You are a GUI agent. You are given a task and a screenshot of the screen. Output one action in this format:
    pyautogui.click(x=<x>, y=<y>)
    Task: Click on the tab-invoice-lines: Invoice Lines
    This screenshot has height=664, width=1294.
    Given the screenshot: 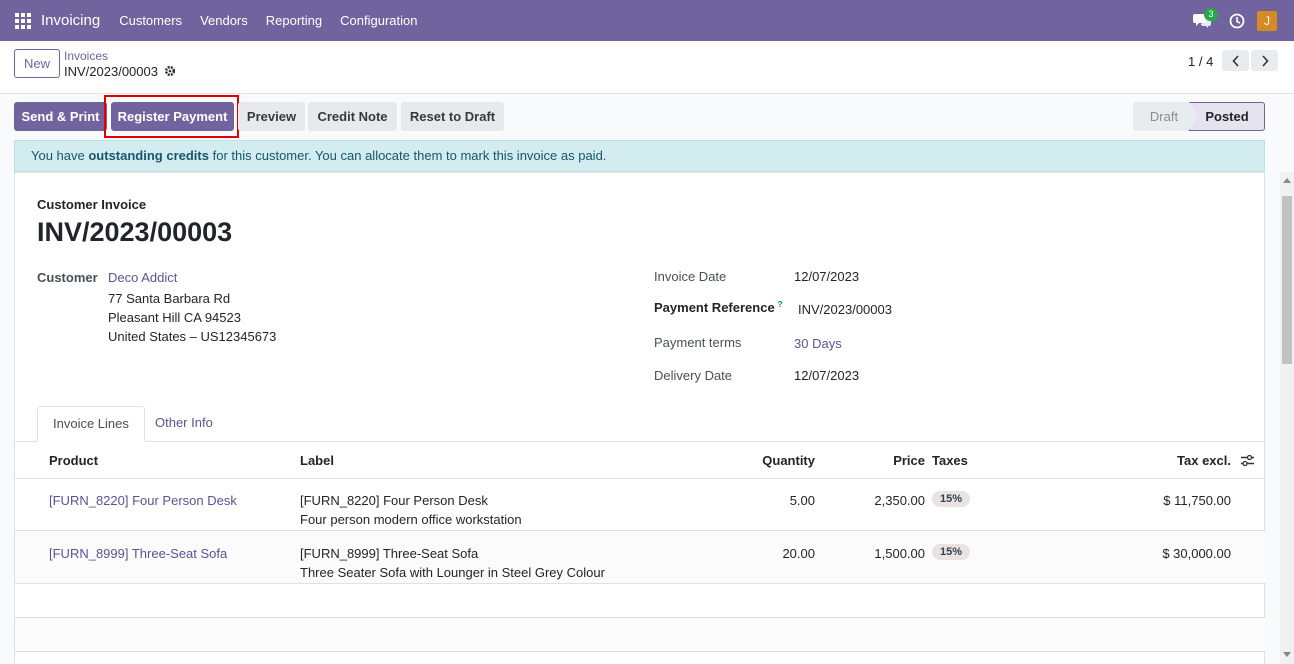 What is the action you would take?
    pyautogui.click(x=91, y=424)
    